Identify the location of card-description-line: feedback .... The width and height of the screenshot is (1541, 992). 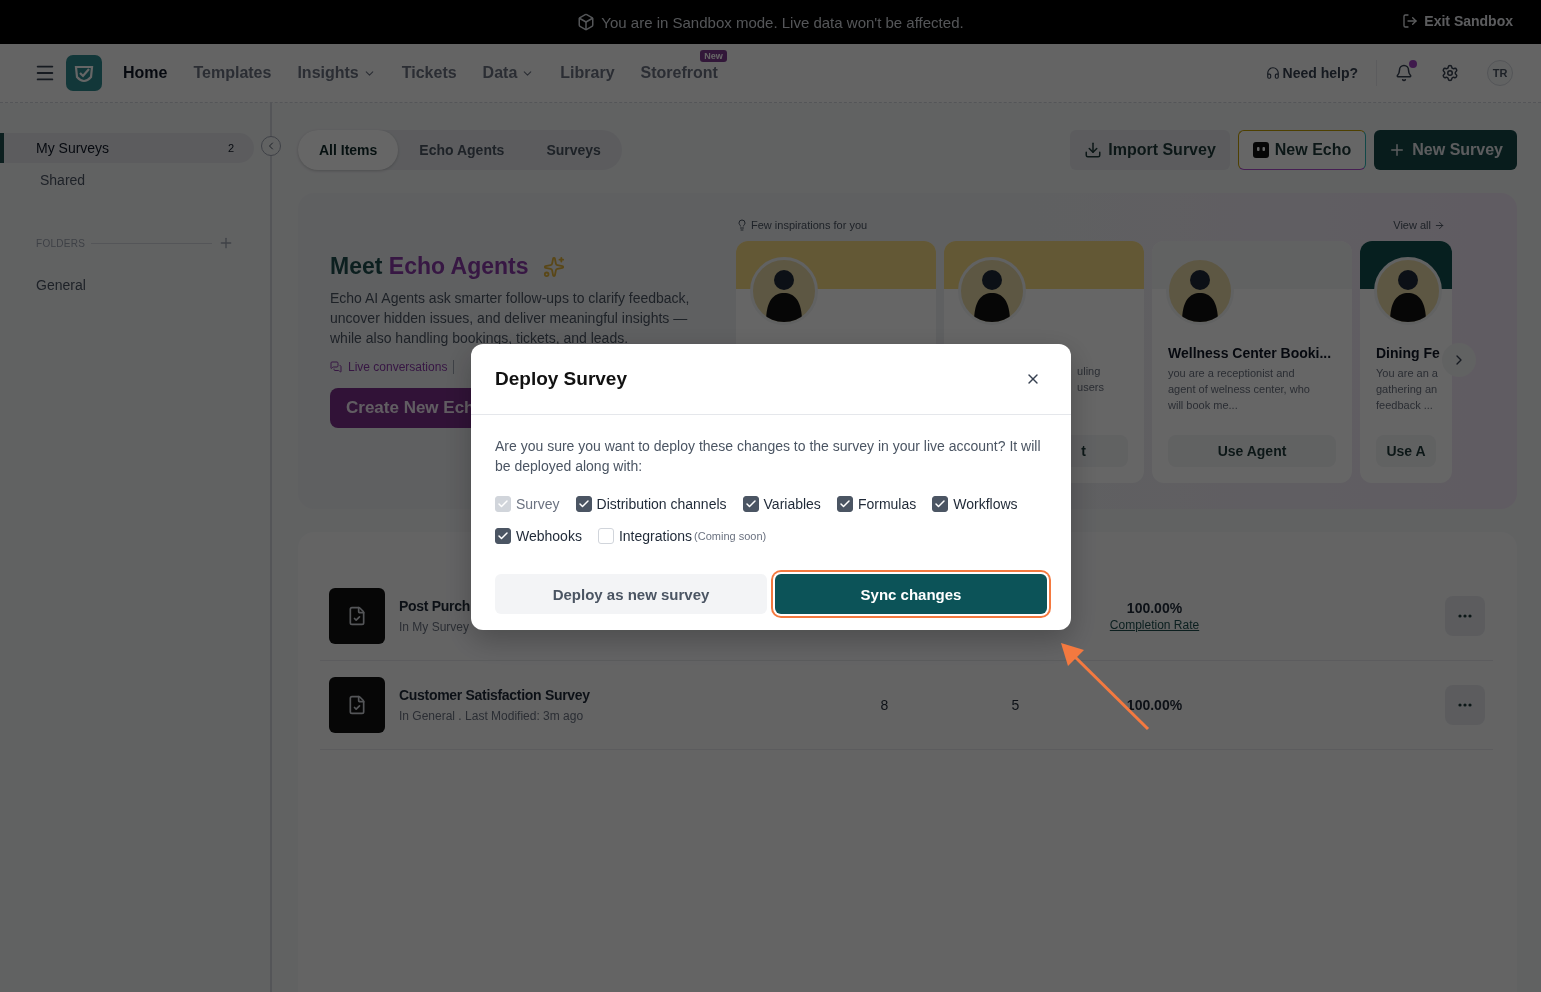
(1405, 405).